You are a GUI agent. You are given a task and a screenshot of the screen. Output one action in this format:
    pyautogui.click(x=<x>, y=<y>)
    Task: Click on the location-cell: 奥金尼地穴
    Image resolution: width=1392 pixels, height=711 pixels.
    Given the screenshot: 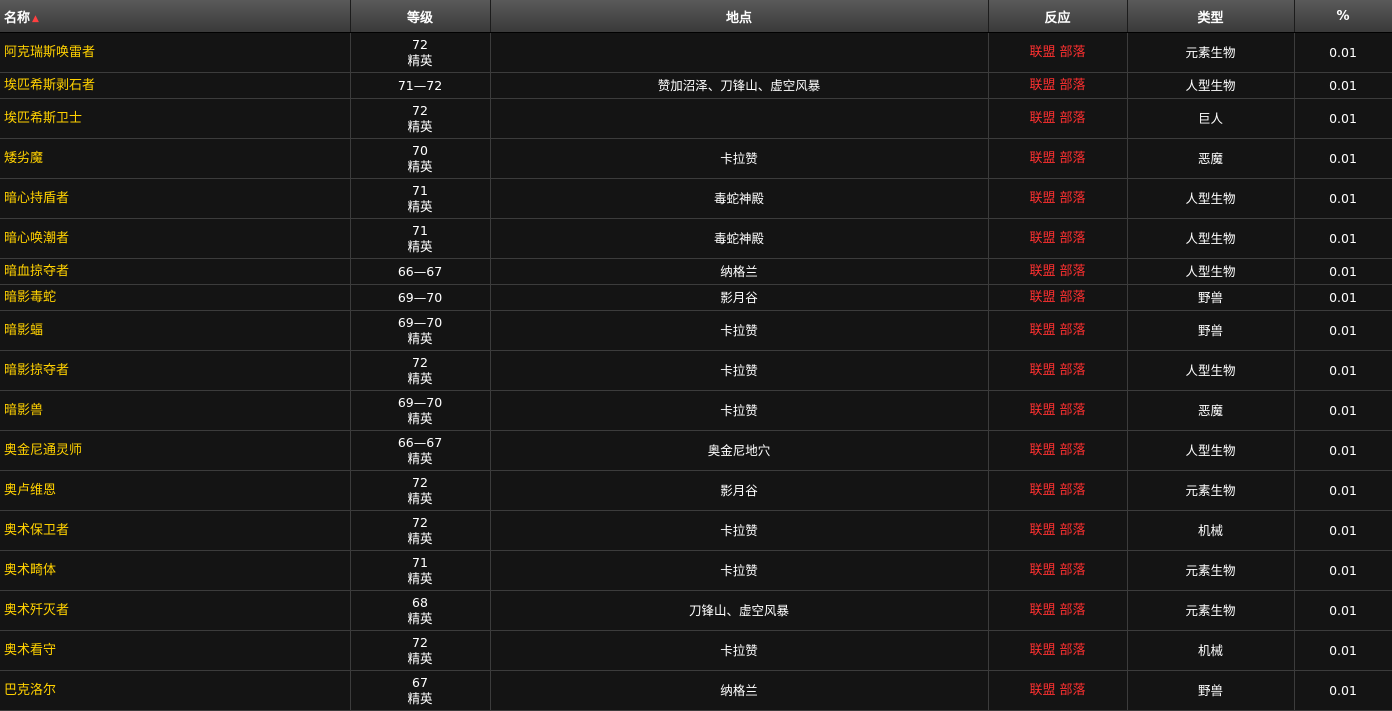 What is the action you would take?
    pyautogui.click(x=739, y=450)
    